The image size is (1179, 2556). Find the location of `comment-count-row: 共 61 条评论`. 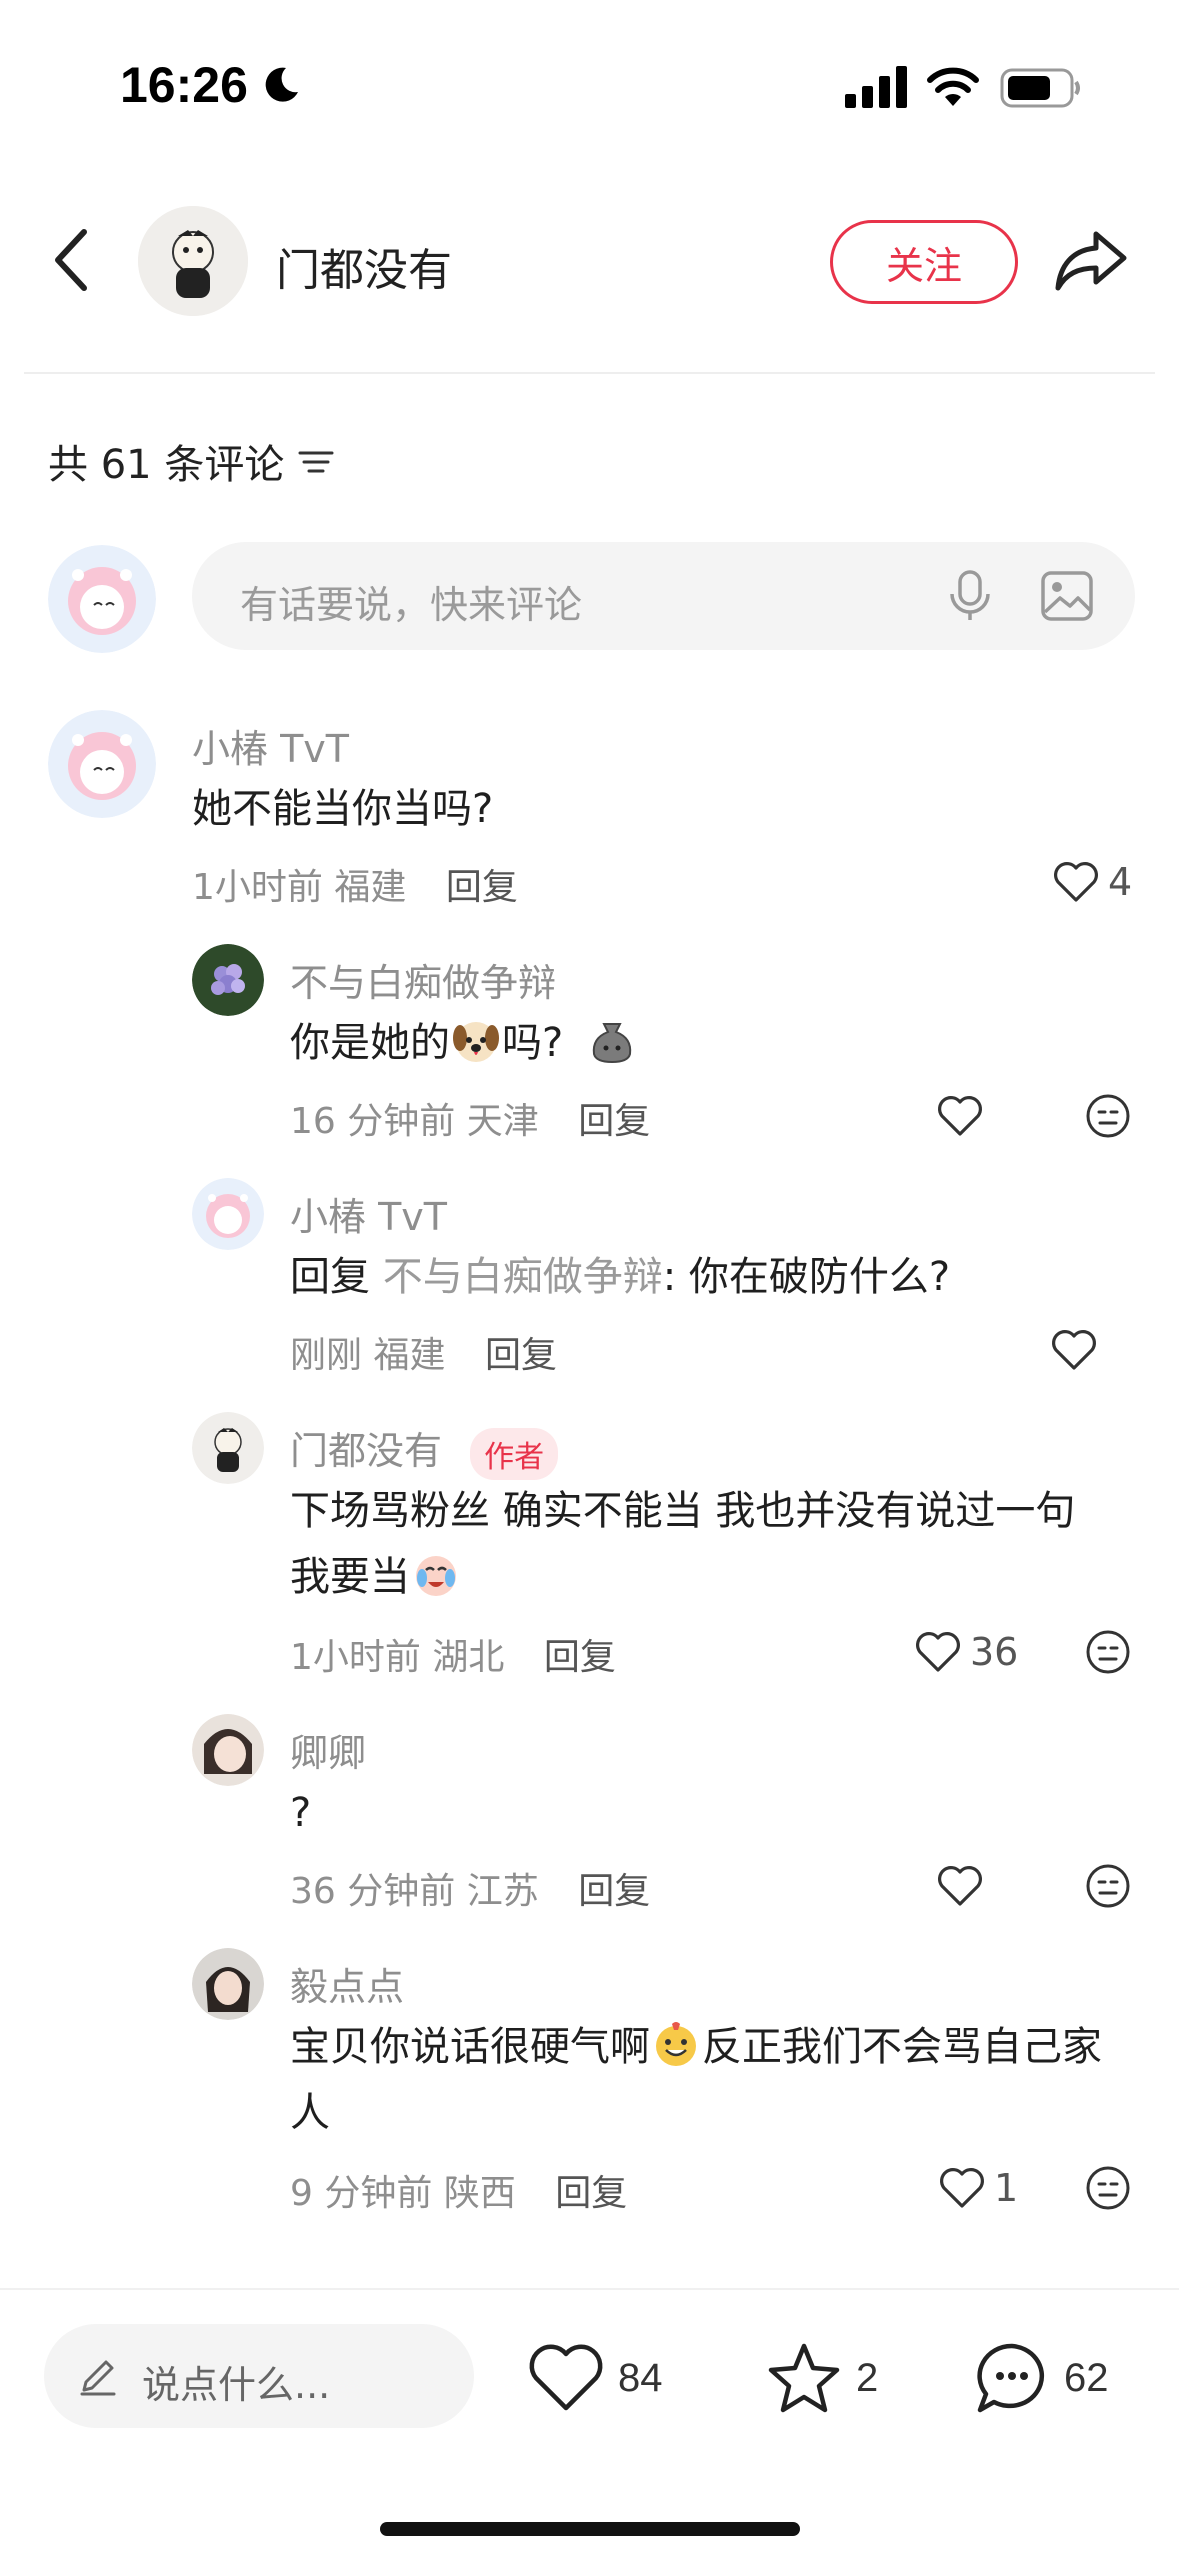

comment-count-row: 共 61 条评论 is located at coordinates (192, 461).